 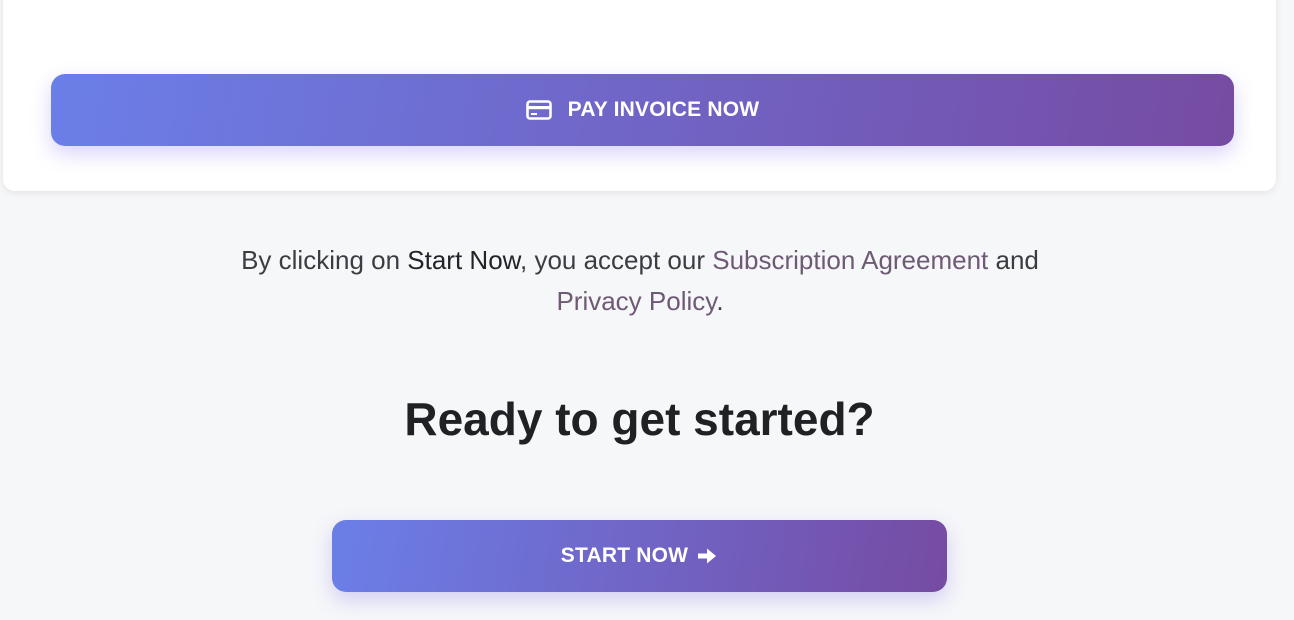 I want to click on credit-card-icon, so click(x=538, y=110).